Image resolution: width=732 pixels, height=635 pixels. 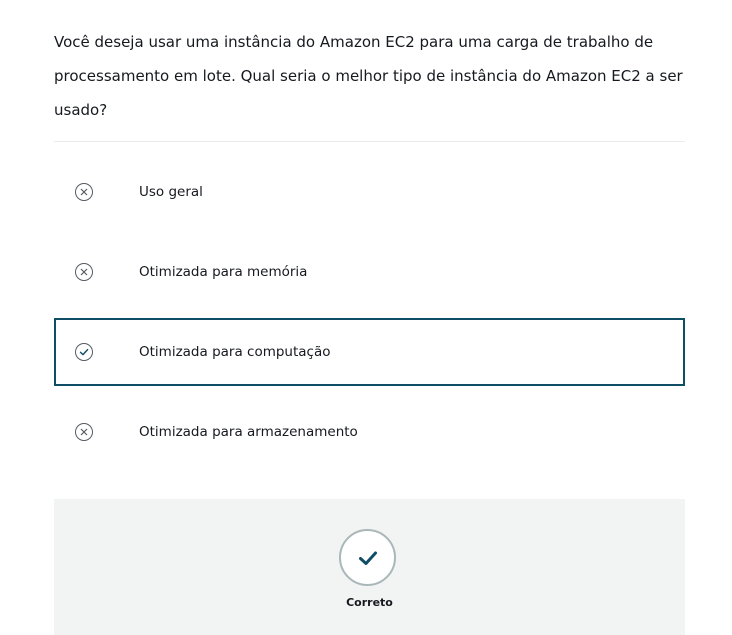 What do you see at coordinates (369, 352) in the screenshot?
I see `option-otimizada-computacao: Otimizada para computação` at bounding box center [369, 352].